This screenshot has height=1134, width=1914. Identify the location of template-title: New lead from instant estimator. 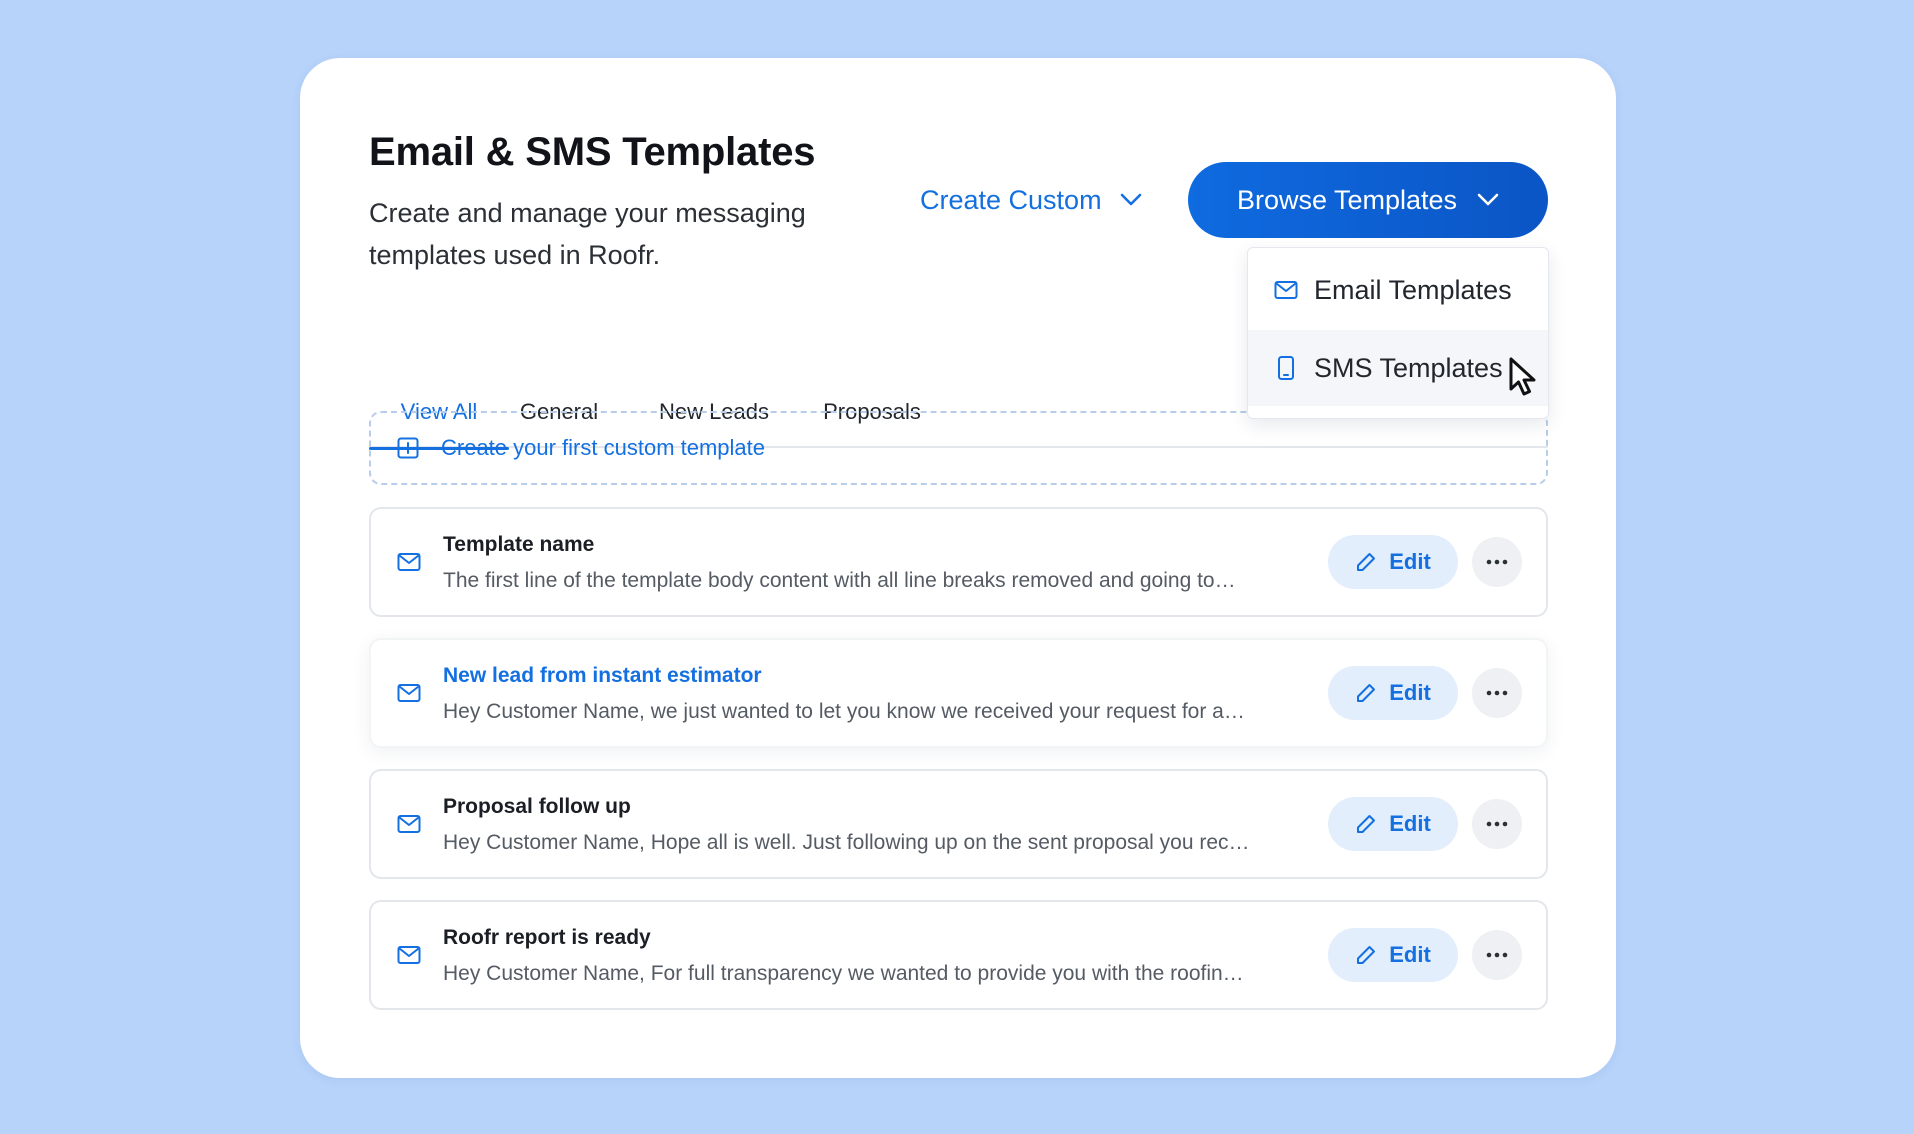
(602, 676).